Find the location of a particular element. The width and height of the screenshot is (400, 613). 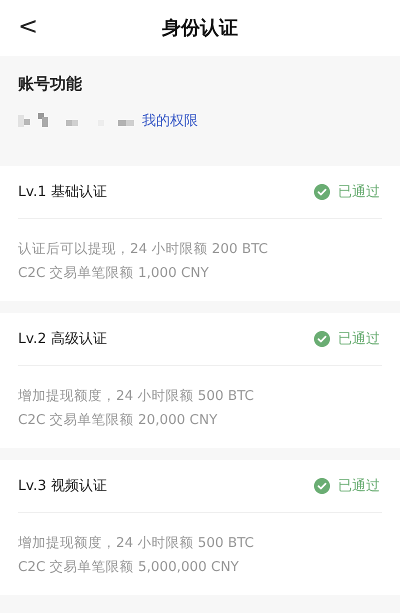

level-name: Lv.2 高级认证 is located at coordinates (62, 339).